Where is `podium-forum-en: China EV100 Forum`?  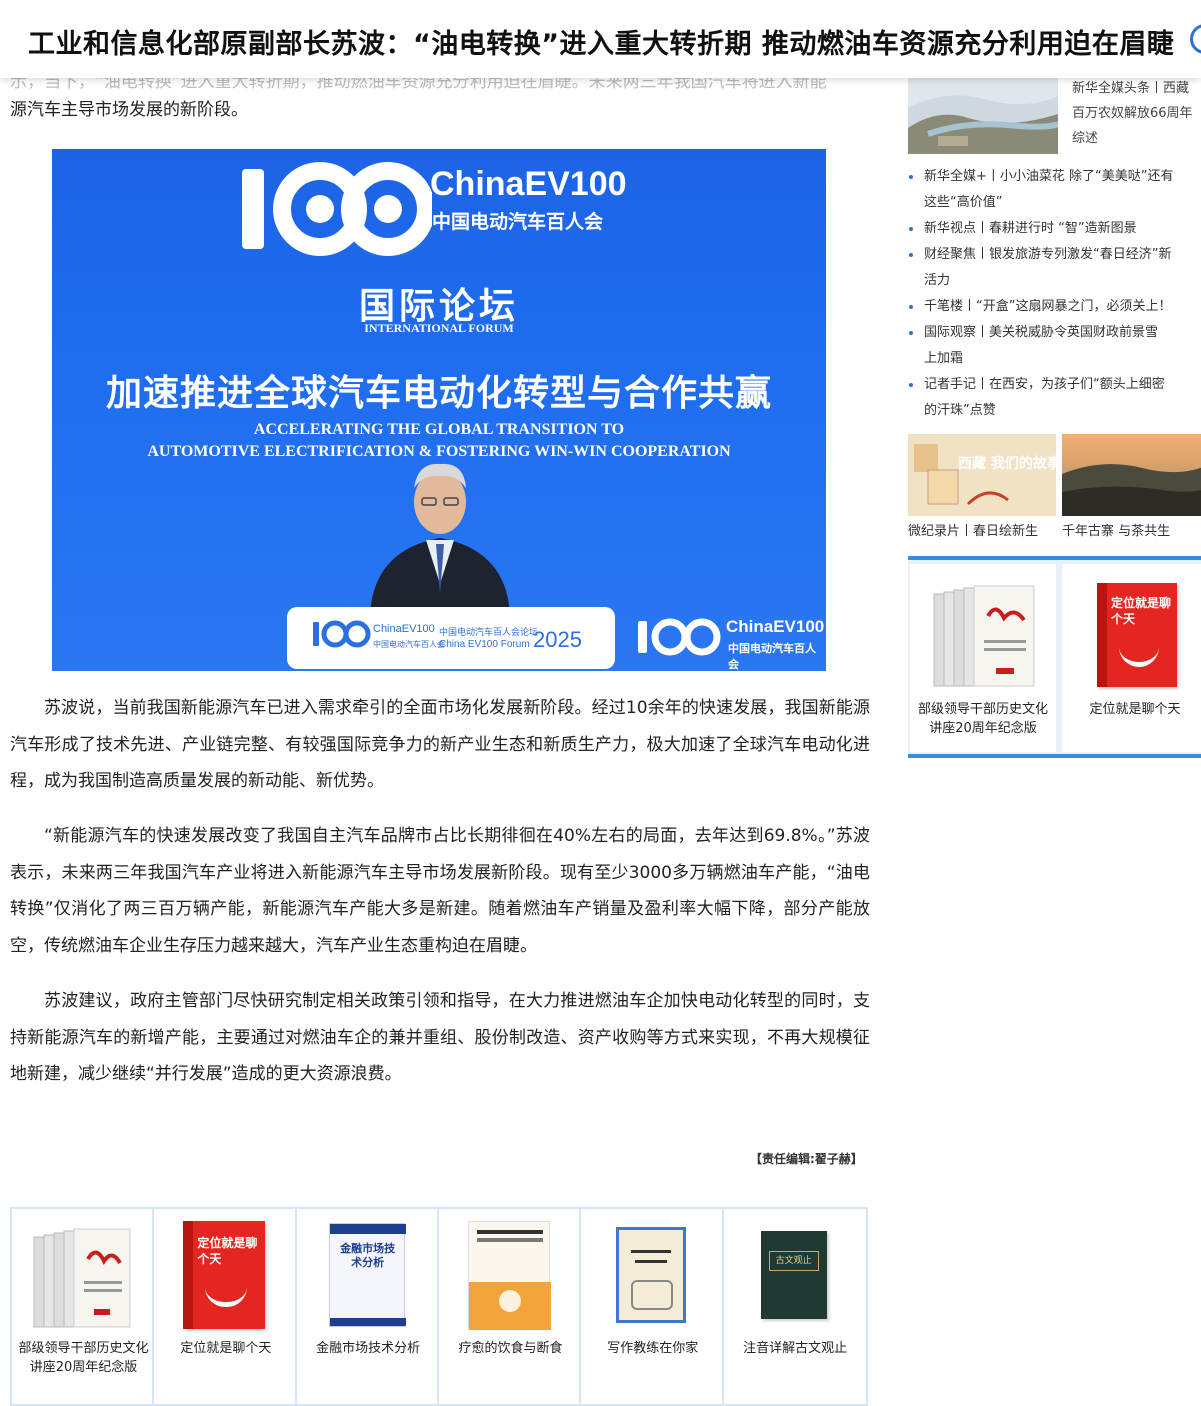
podium-forum-en: China EV100 Forum is located at coordinates (484, 644).